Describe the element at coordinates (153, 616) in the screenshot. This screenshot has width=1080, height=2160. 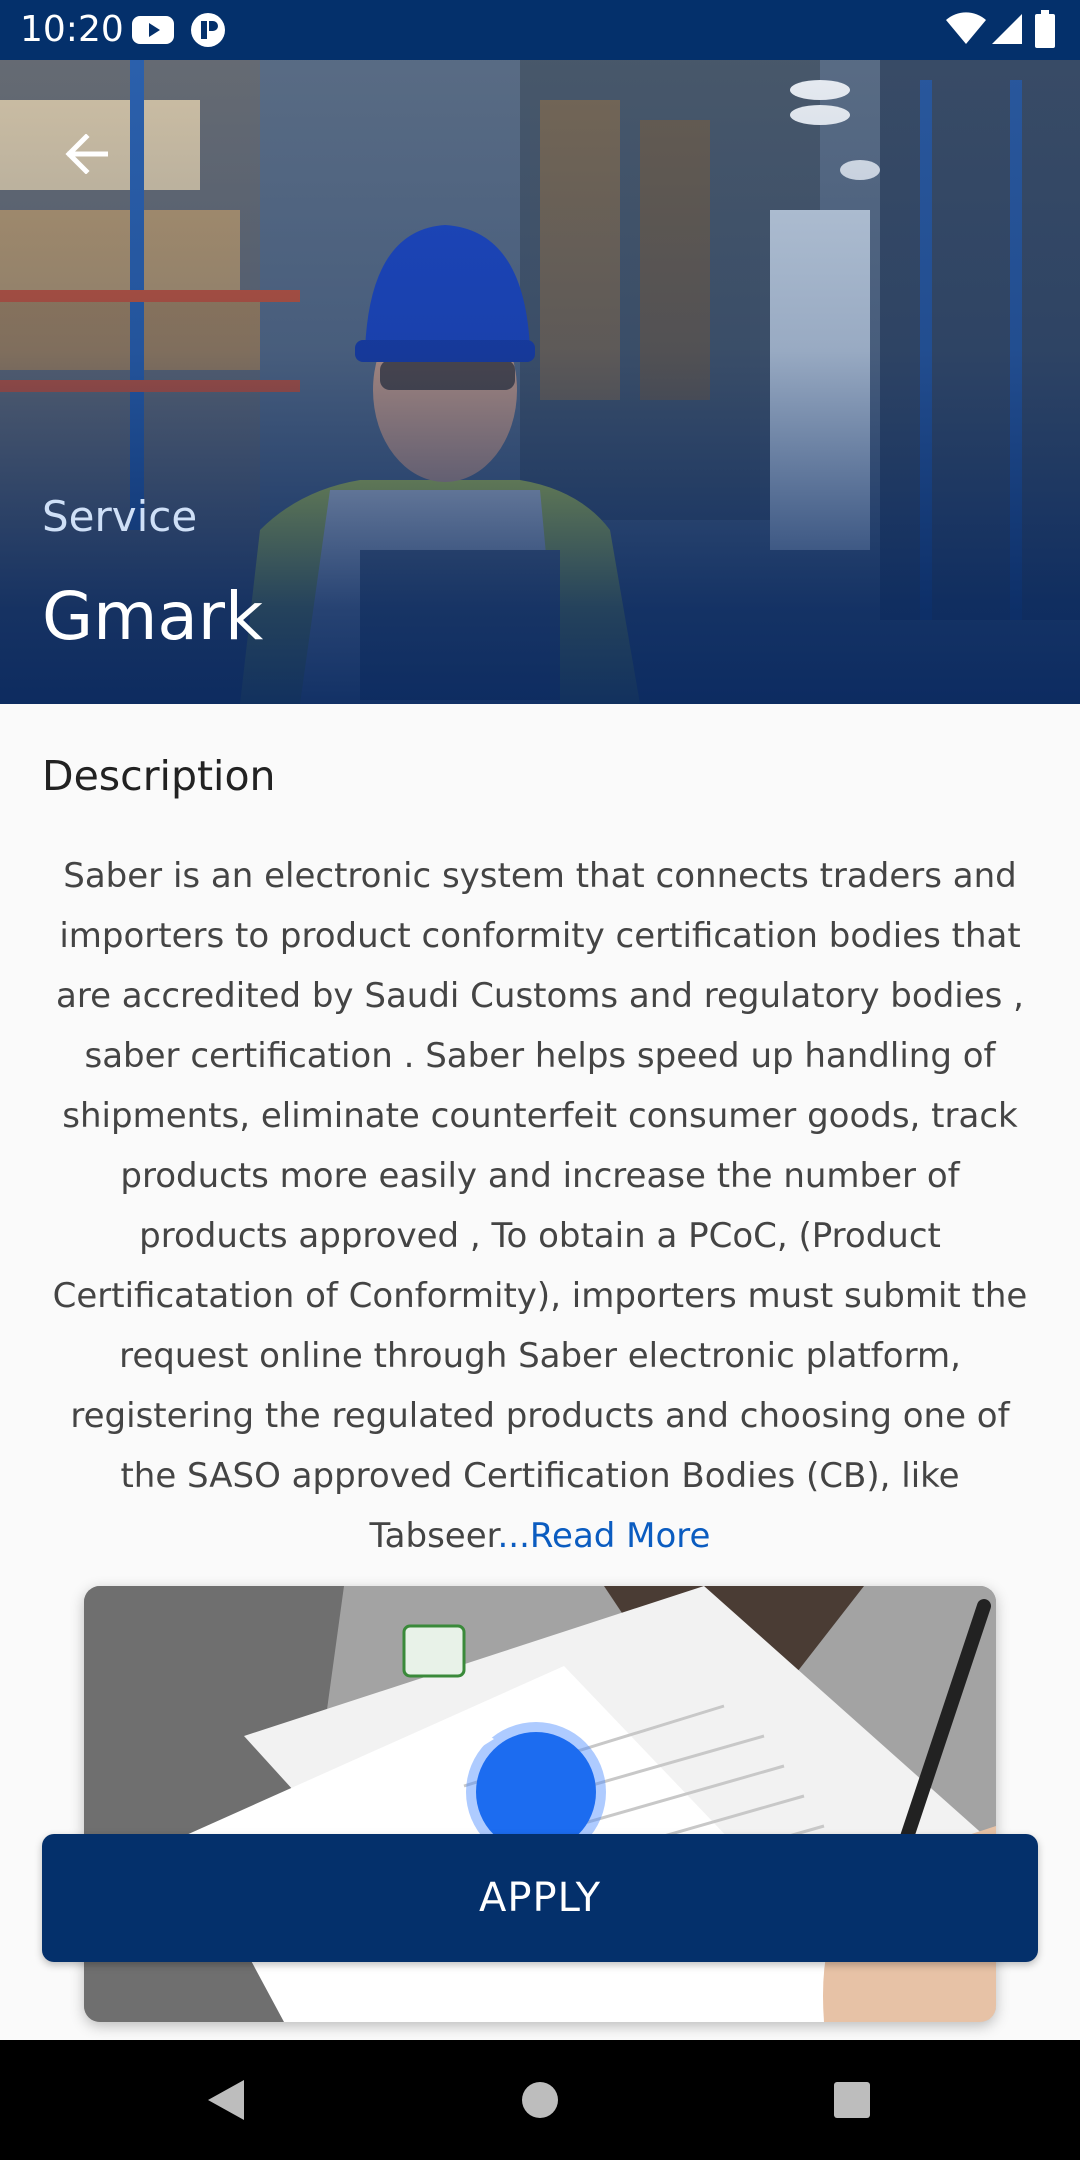
I see `page-title: Gmark` at that location.